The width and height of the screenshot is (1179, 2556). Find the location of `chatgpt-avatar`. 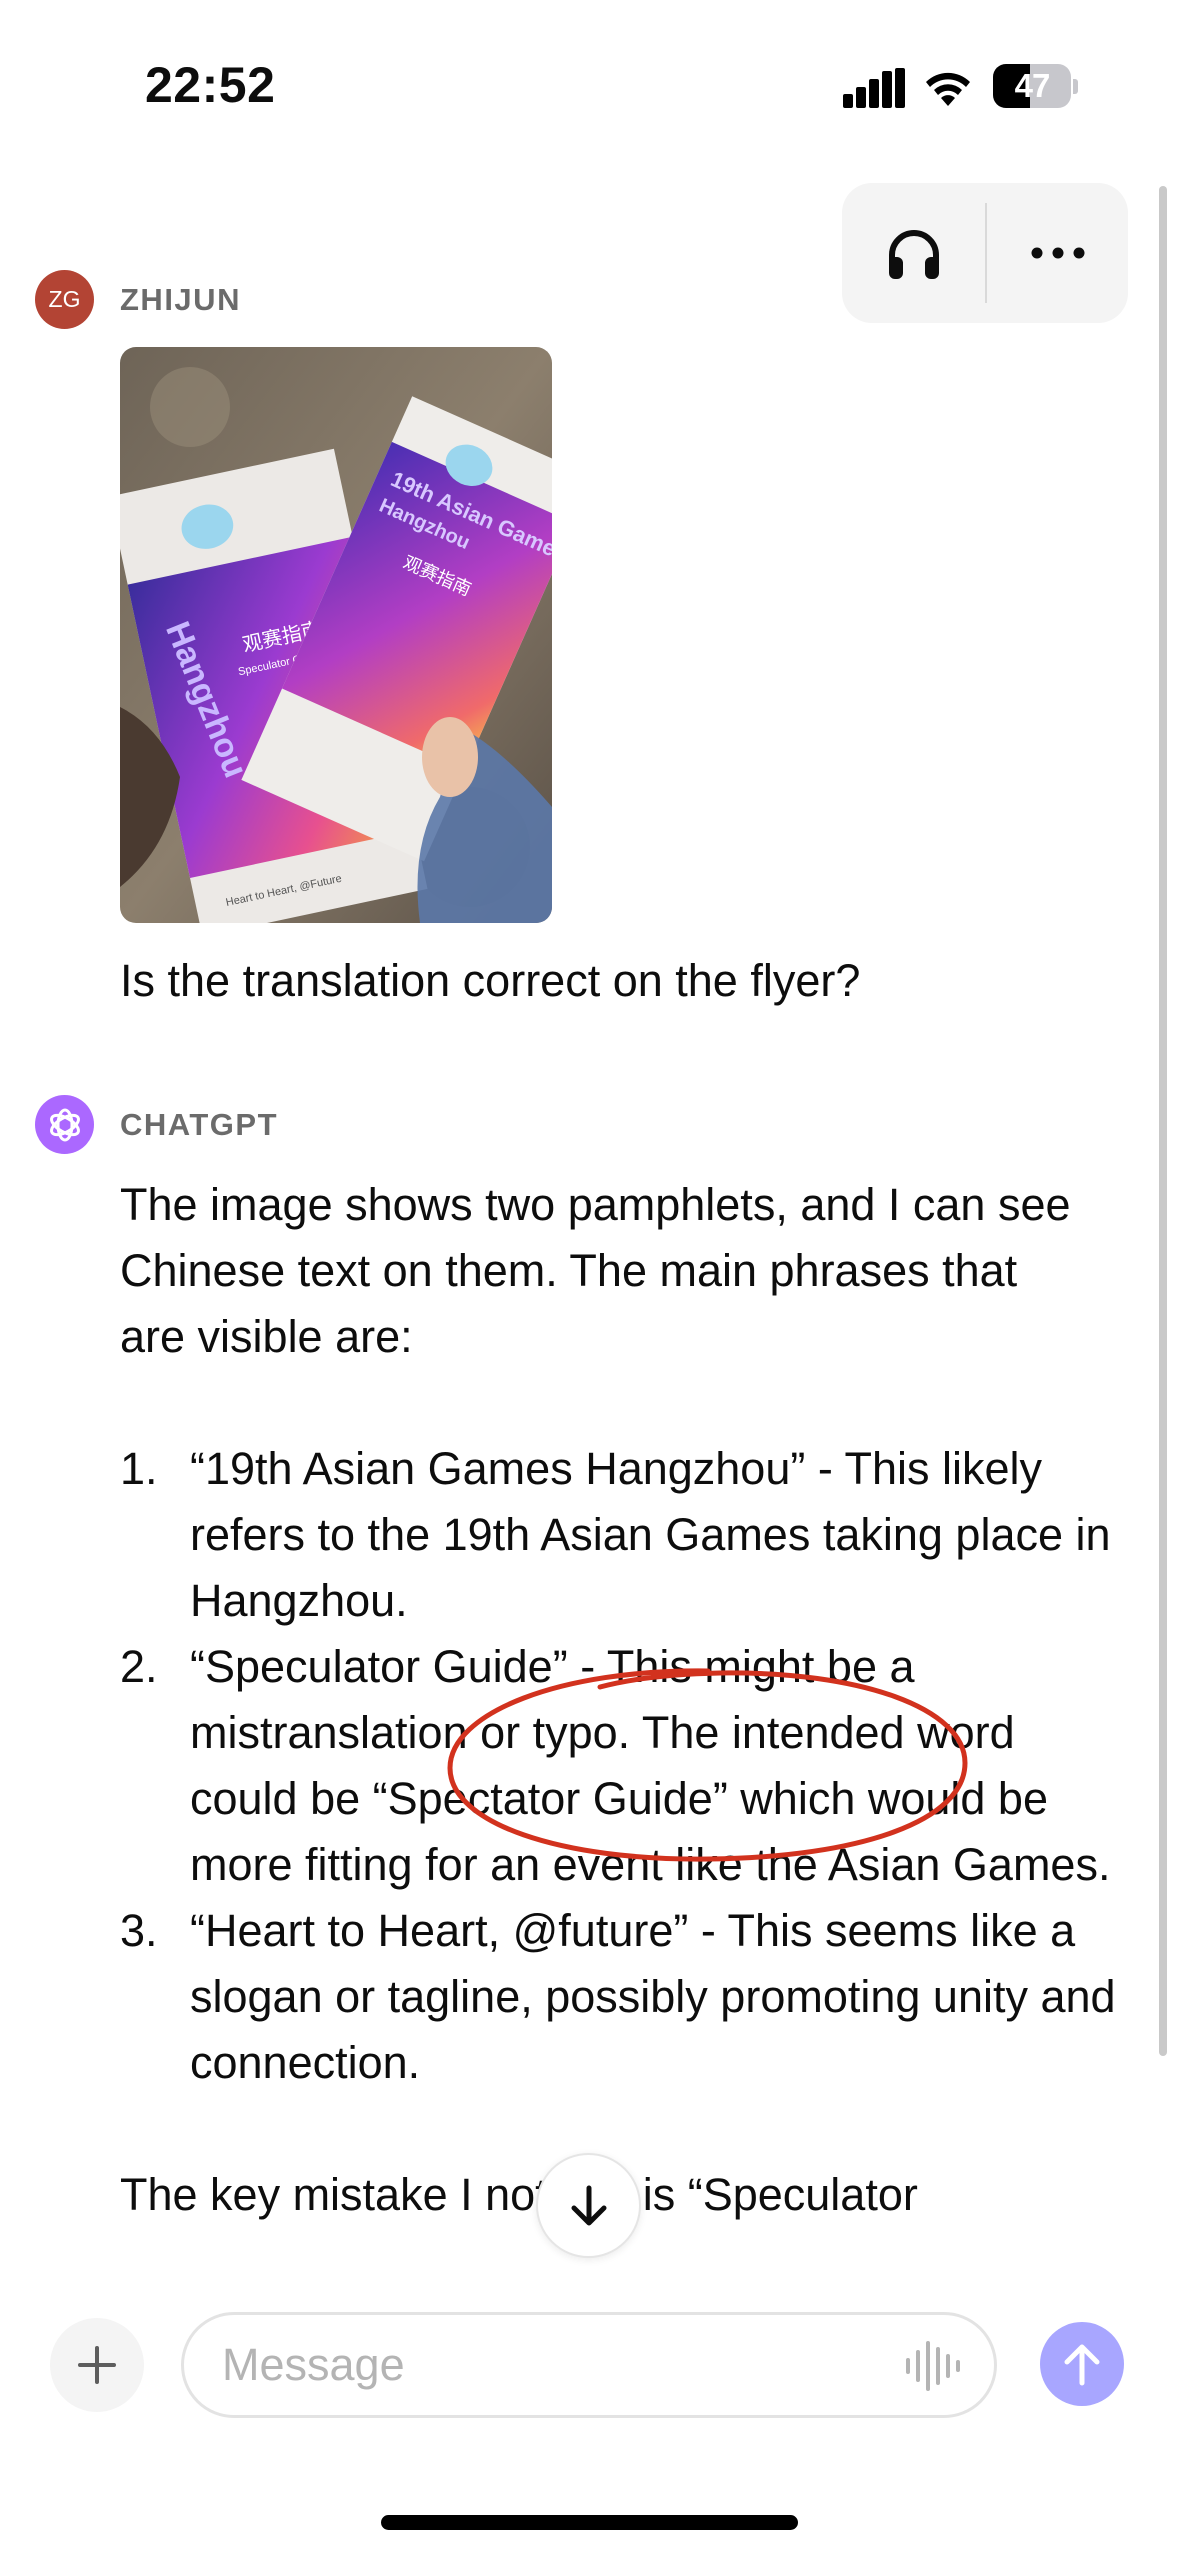

chatgpt-avatar is located at coordinates (64, 1124).